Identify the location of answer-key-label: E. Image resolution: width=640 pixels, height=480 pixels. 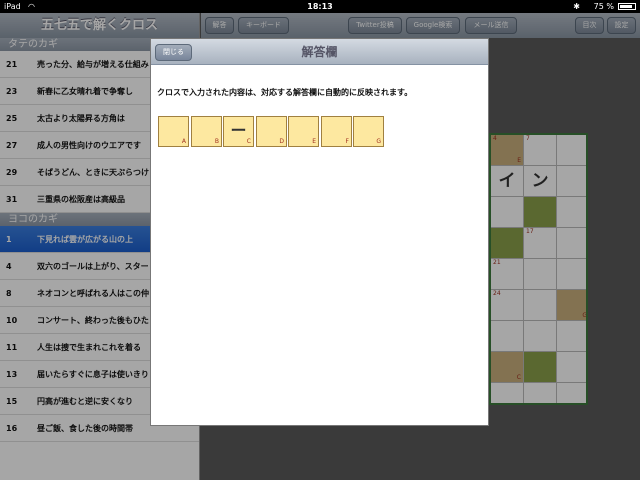
(314, 141).